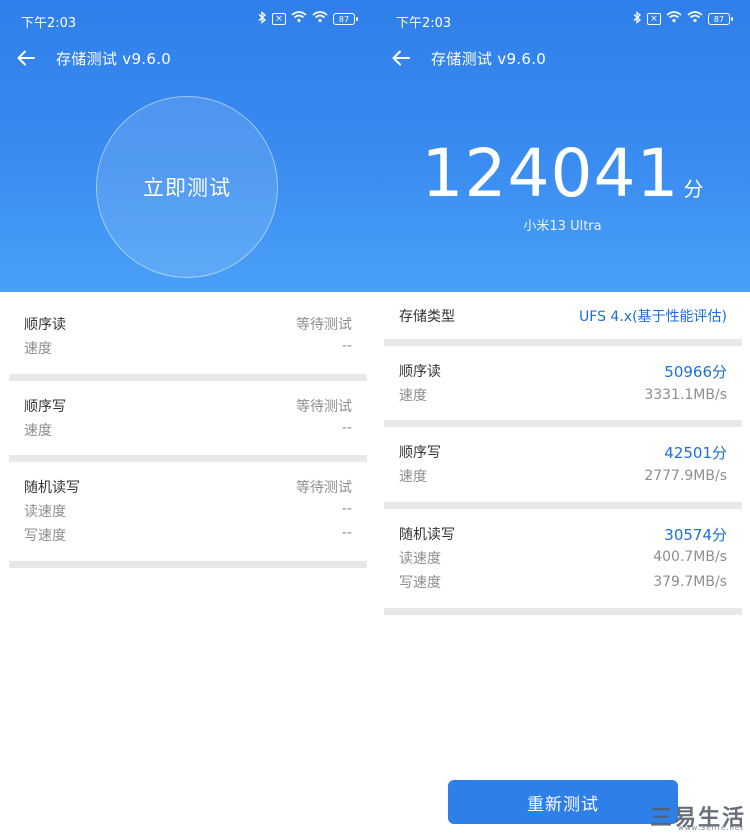 The image size is (750, 833). I want to click on total-score: 124041 分, so click(562, 174).